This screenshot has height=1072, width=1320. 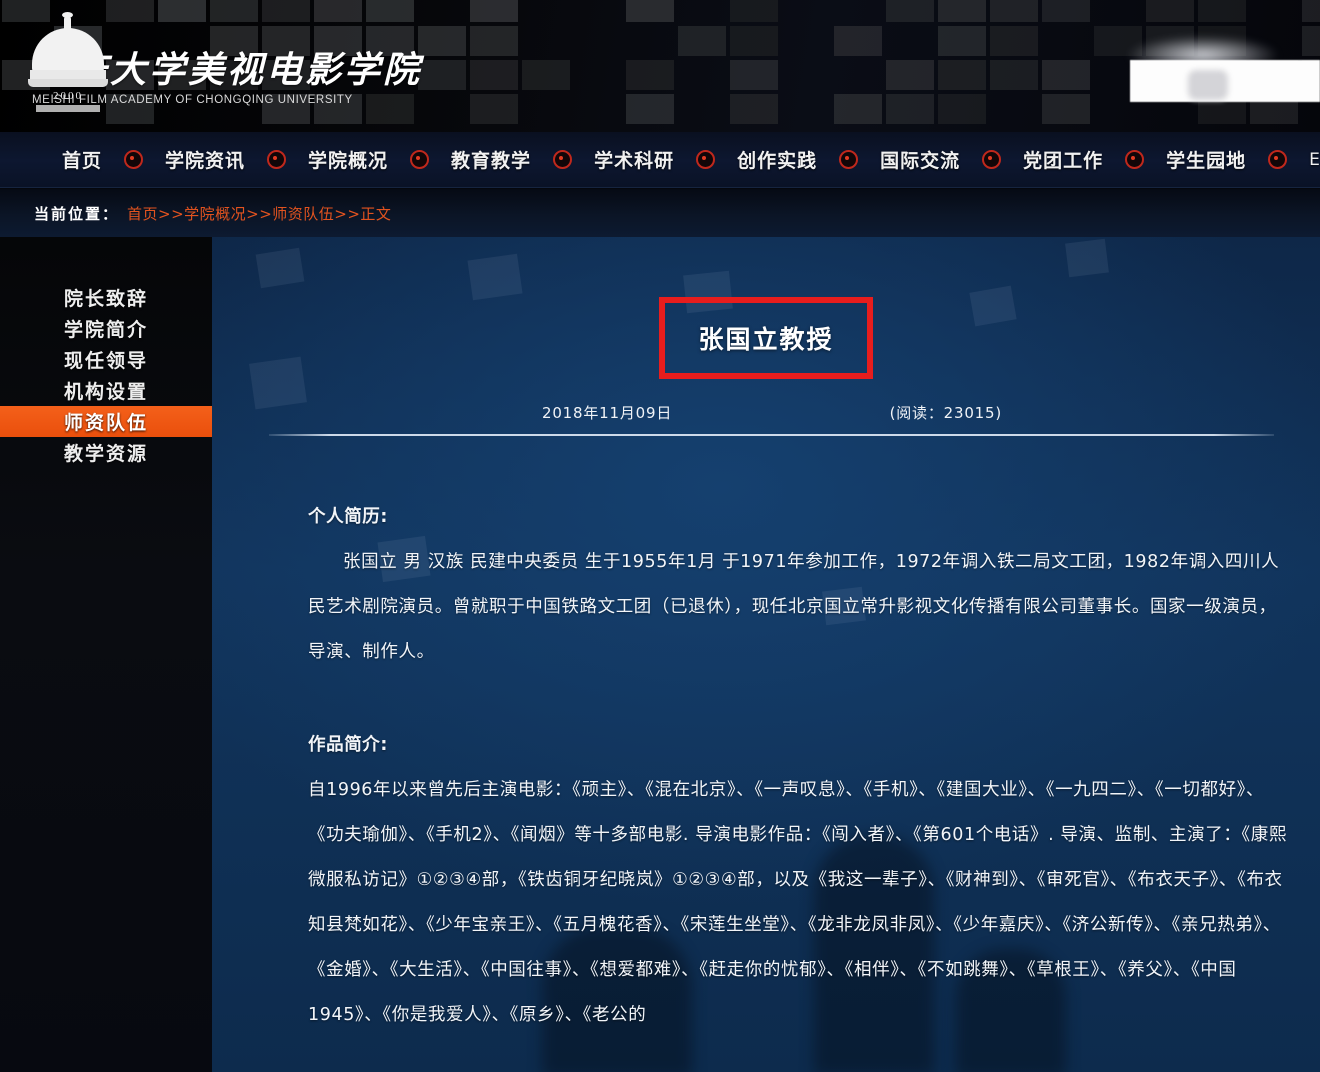 What do you see at coordinates (945, 413) in the screenshot?
I see `view-count: (阅读：23015)` at bounding box center [945, 413].